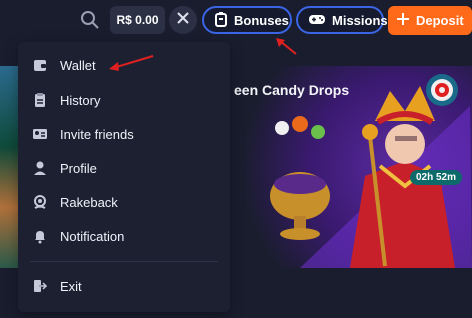 The image size is (472, 318). I want to click on menu-item-exit: Exit, so click(57, 286).